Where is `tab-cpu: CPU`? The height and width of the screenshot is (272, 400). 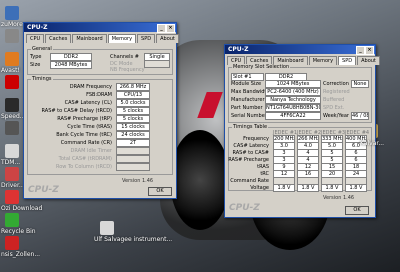 tab-cpu: CPU is located at coordinates (35, 38).